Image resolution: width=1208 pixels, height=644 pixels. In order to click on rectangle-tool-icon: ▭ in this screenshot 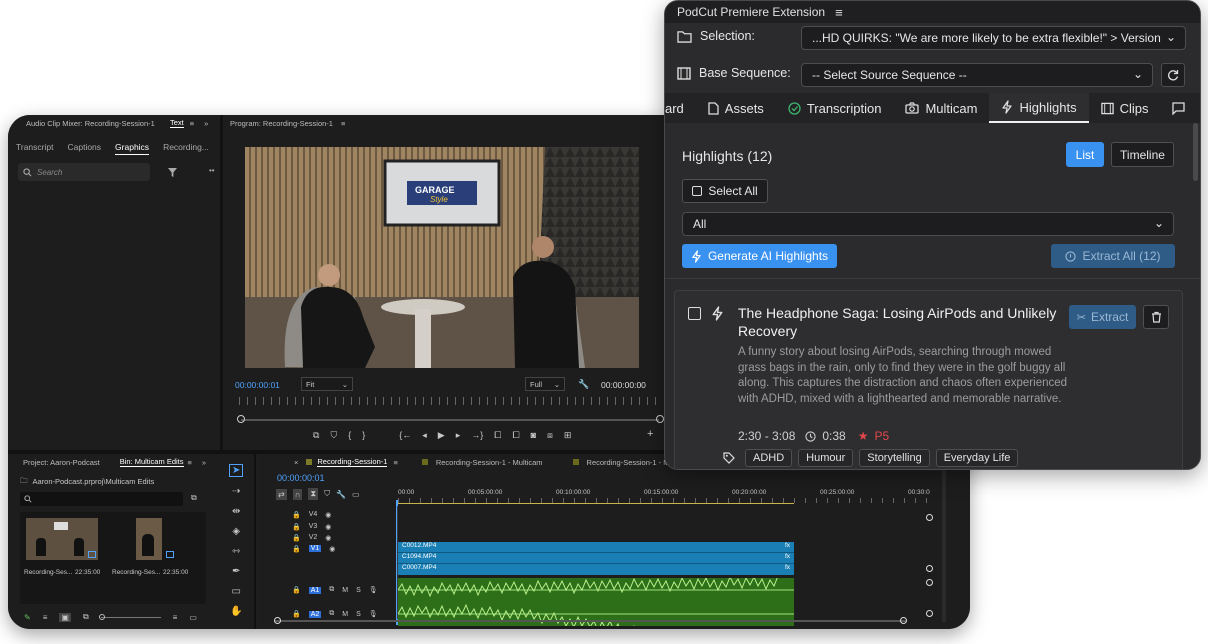, I will do `click(235, 591)`.